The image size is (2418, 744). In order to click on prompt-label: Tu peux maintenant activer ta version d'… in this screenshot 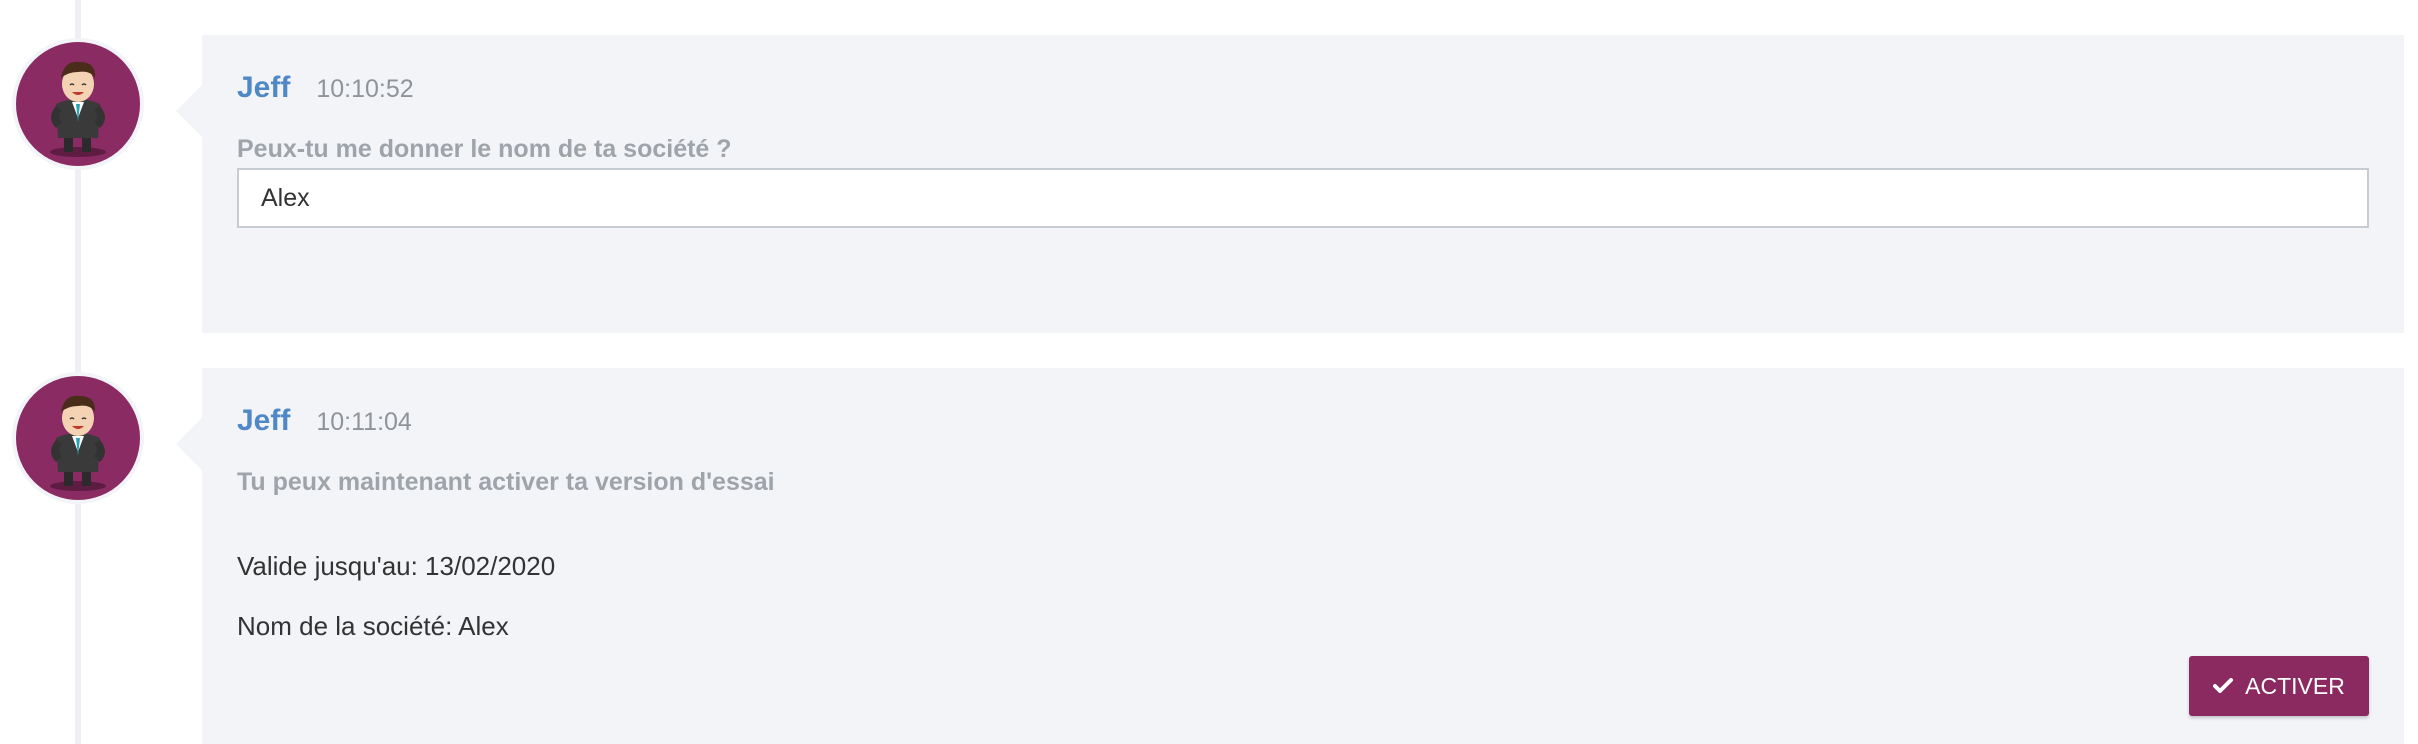, I will do `click(506, 482)`.